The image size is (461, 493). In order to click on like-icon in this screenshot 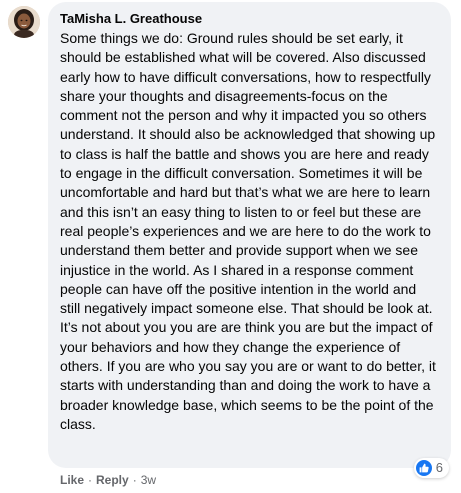, I will do `click(423, 468)`.